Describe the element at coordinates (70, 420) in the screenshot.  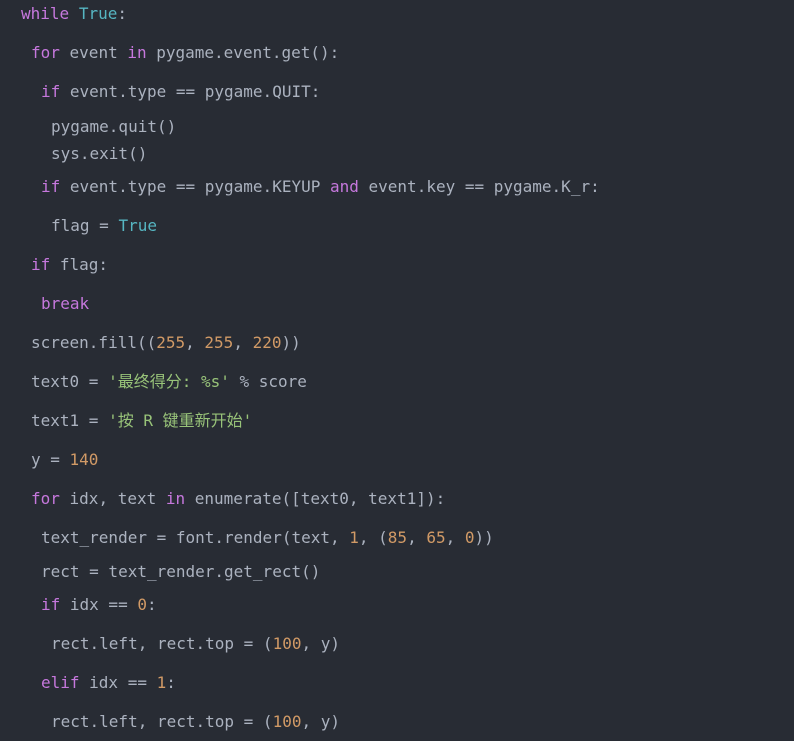
I see `code-token-text: text1 =` at that location.